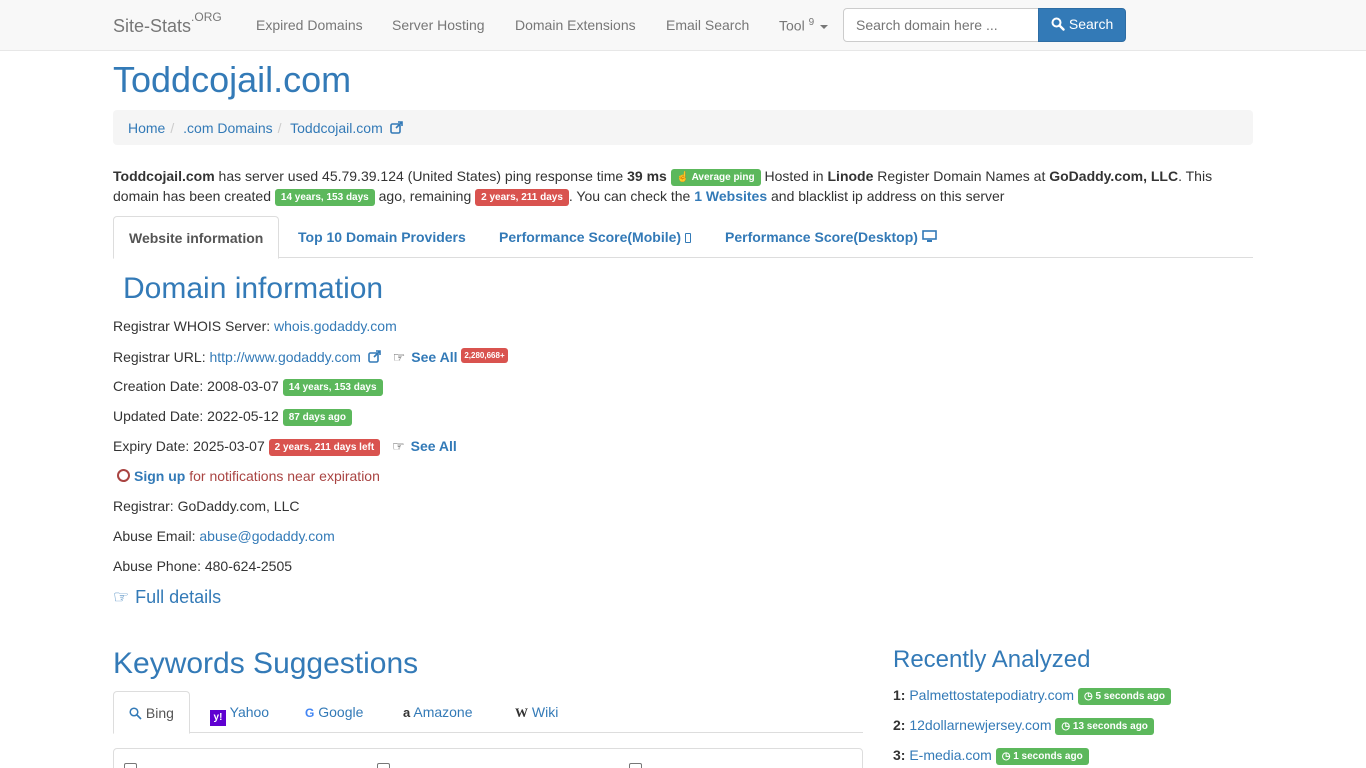 This screenshot has width=1366, height=768. Describe the element at coordinates (1058, 24) in the screenshot. I see `search-icon` at that location.